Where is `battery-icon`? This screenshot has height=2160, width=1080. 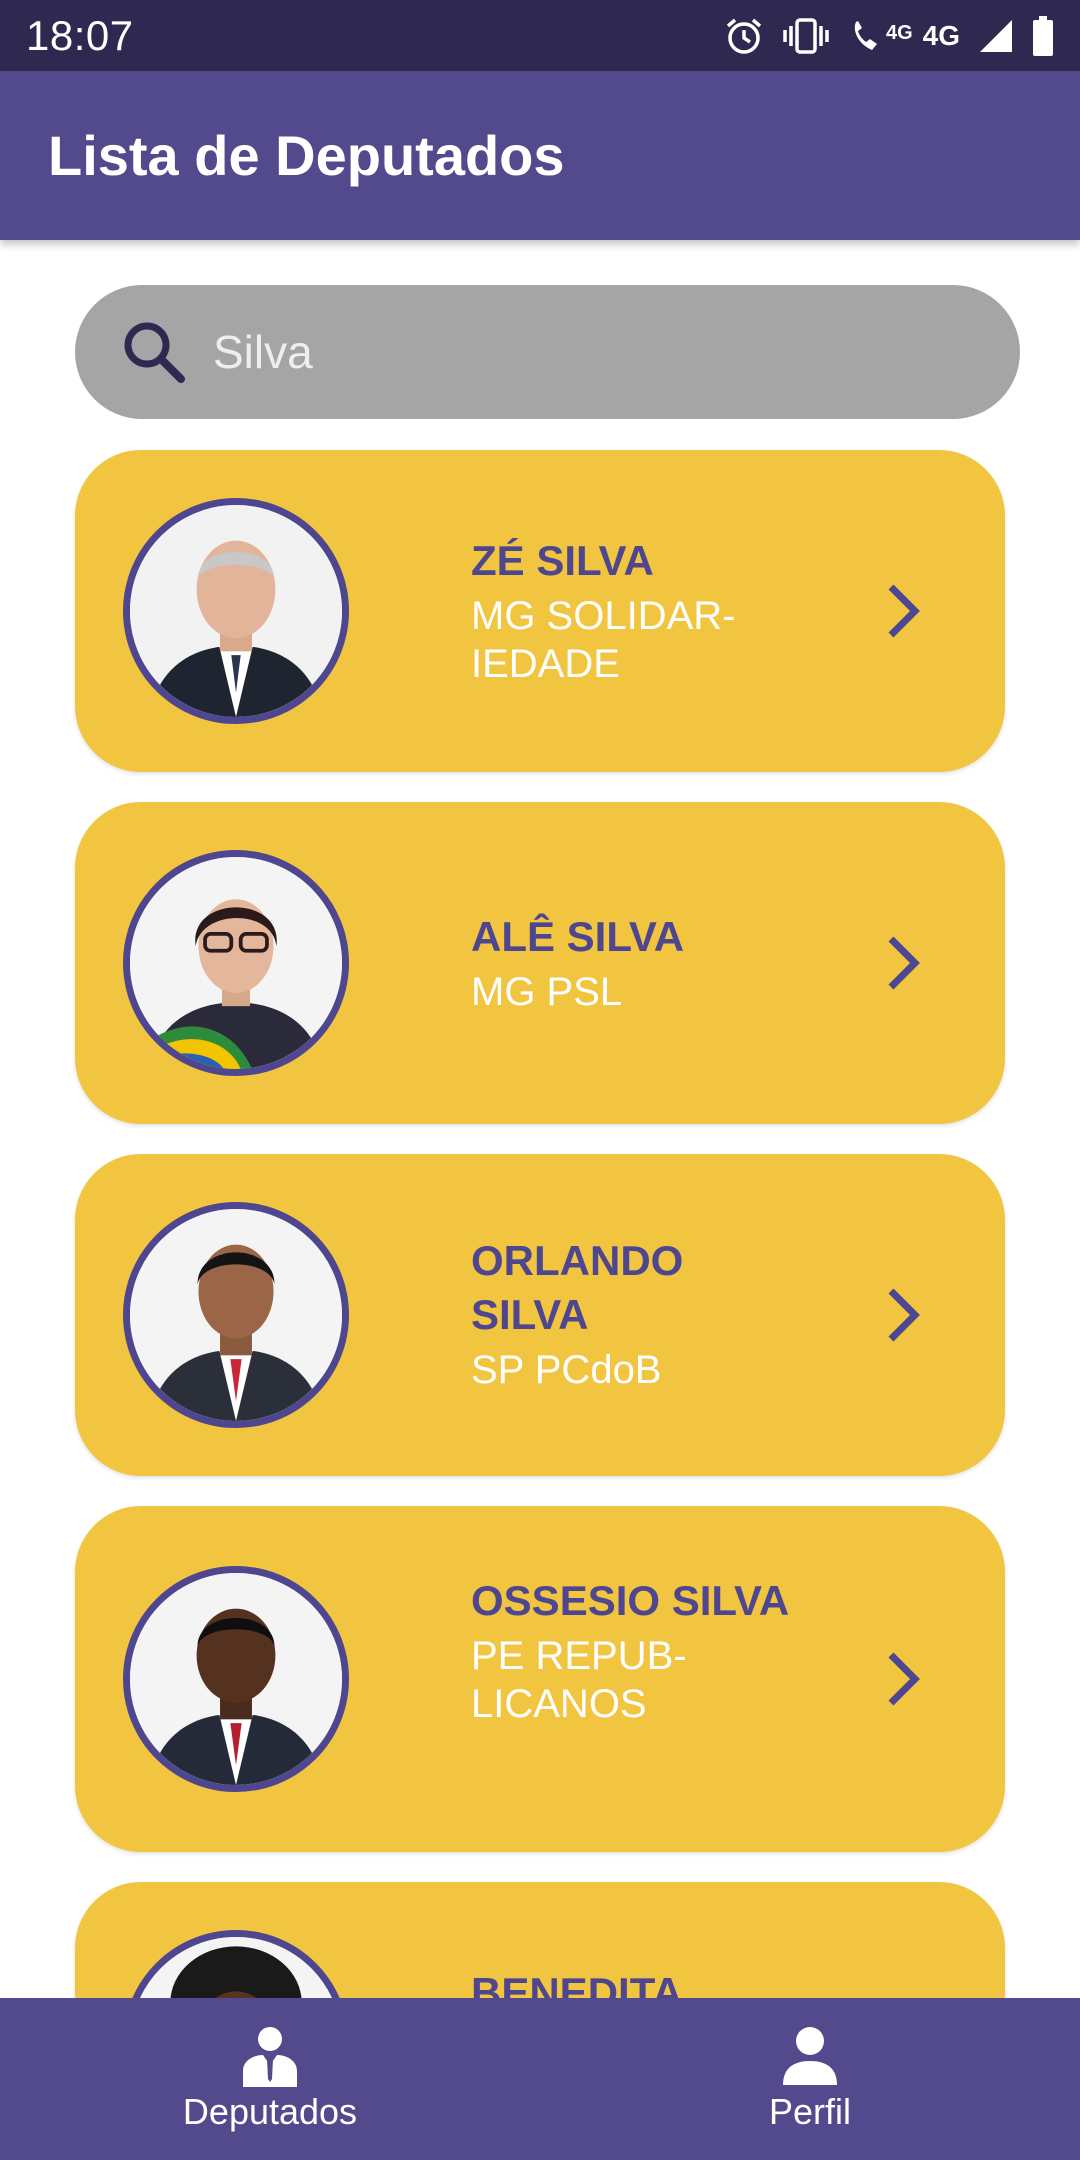 battery-icon is located at coordinates (1043, 35).